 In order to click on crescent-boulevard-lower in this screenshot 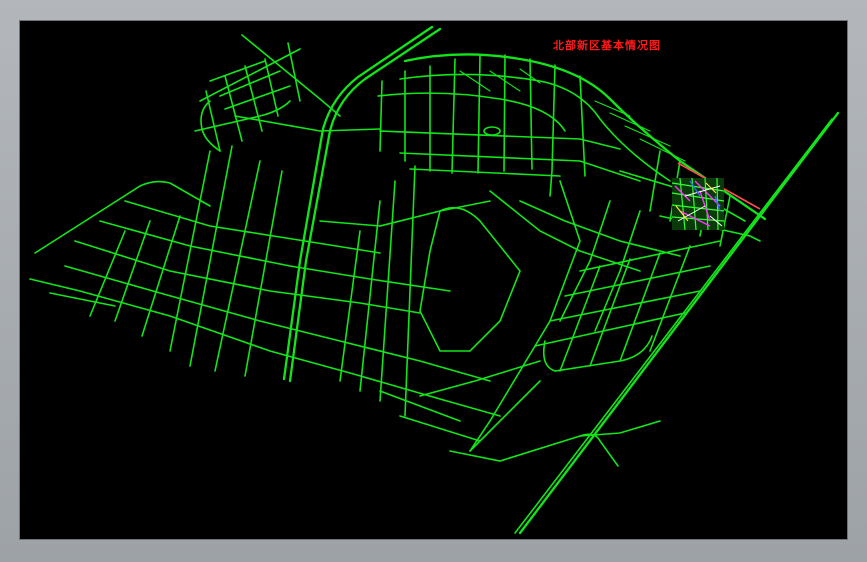, I will do `click(471, 112)`.